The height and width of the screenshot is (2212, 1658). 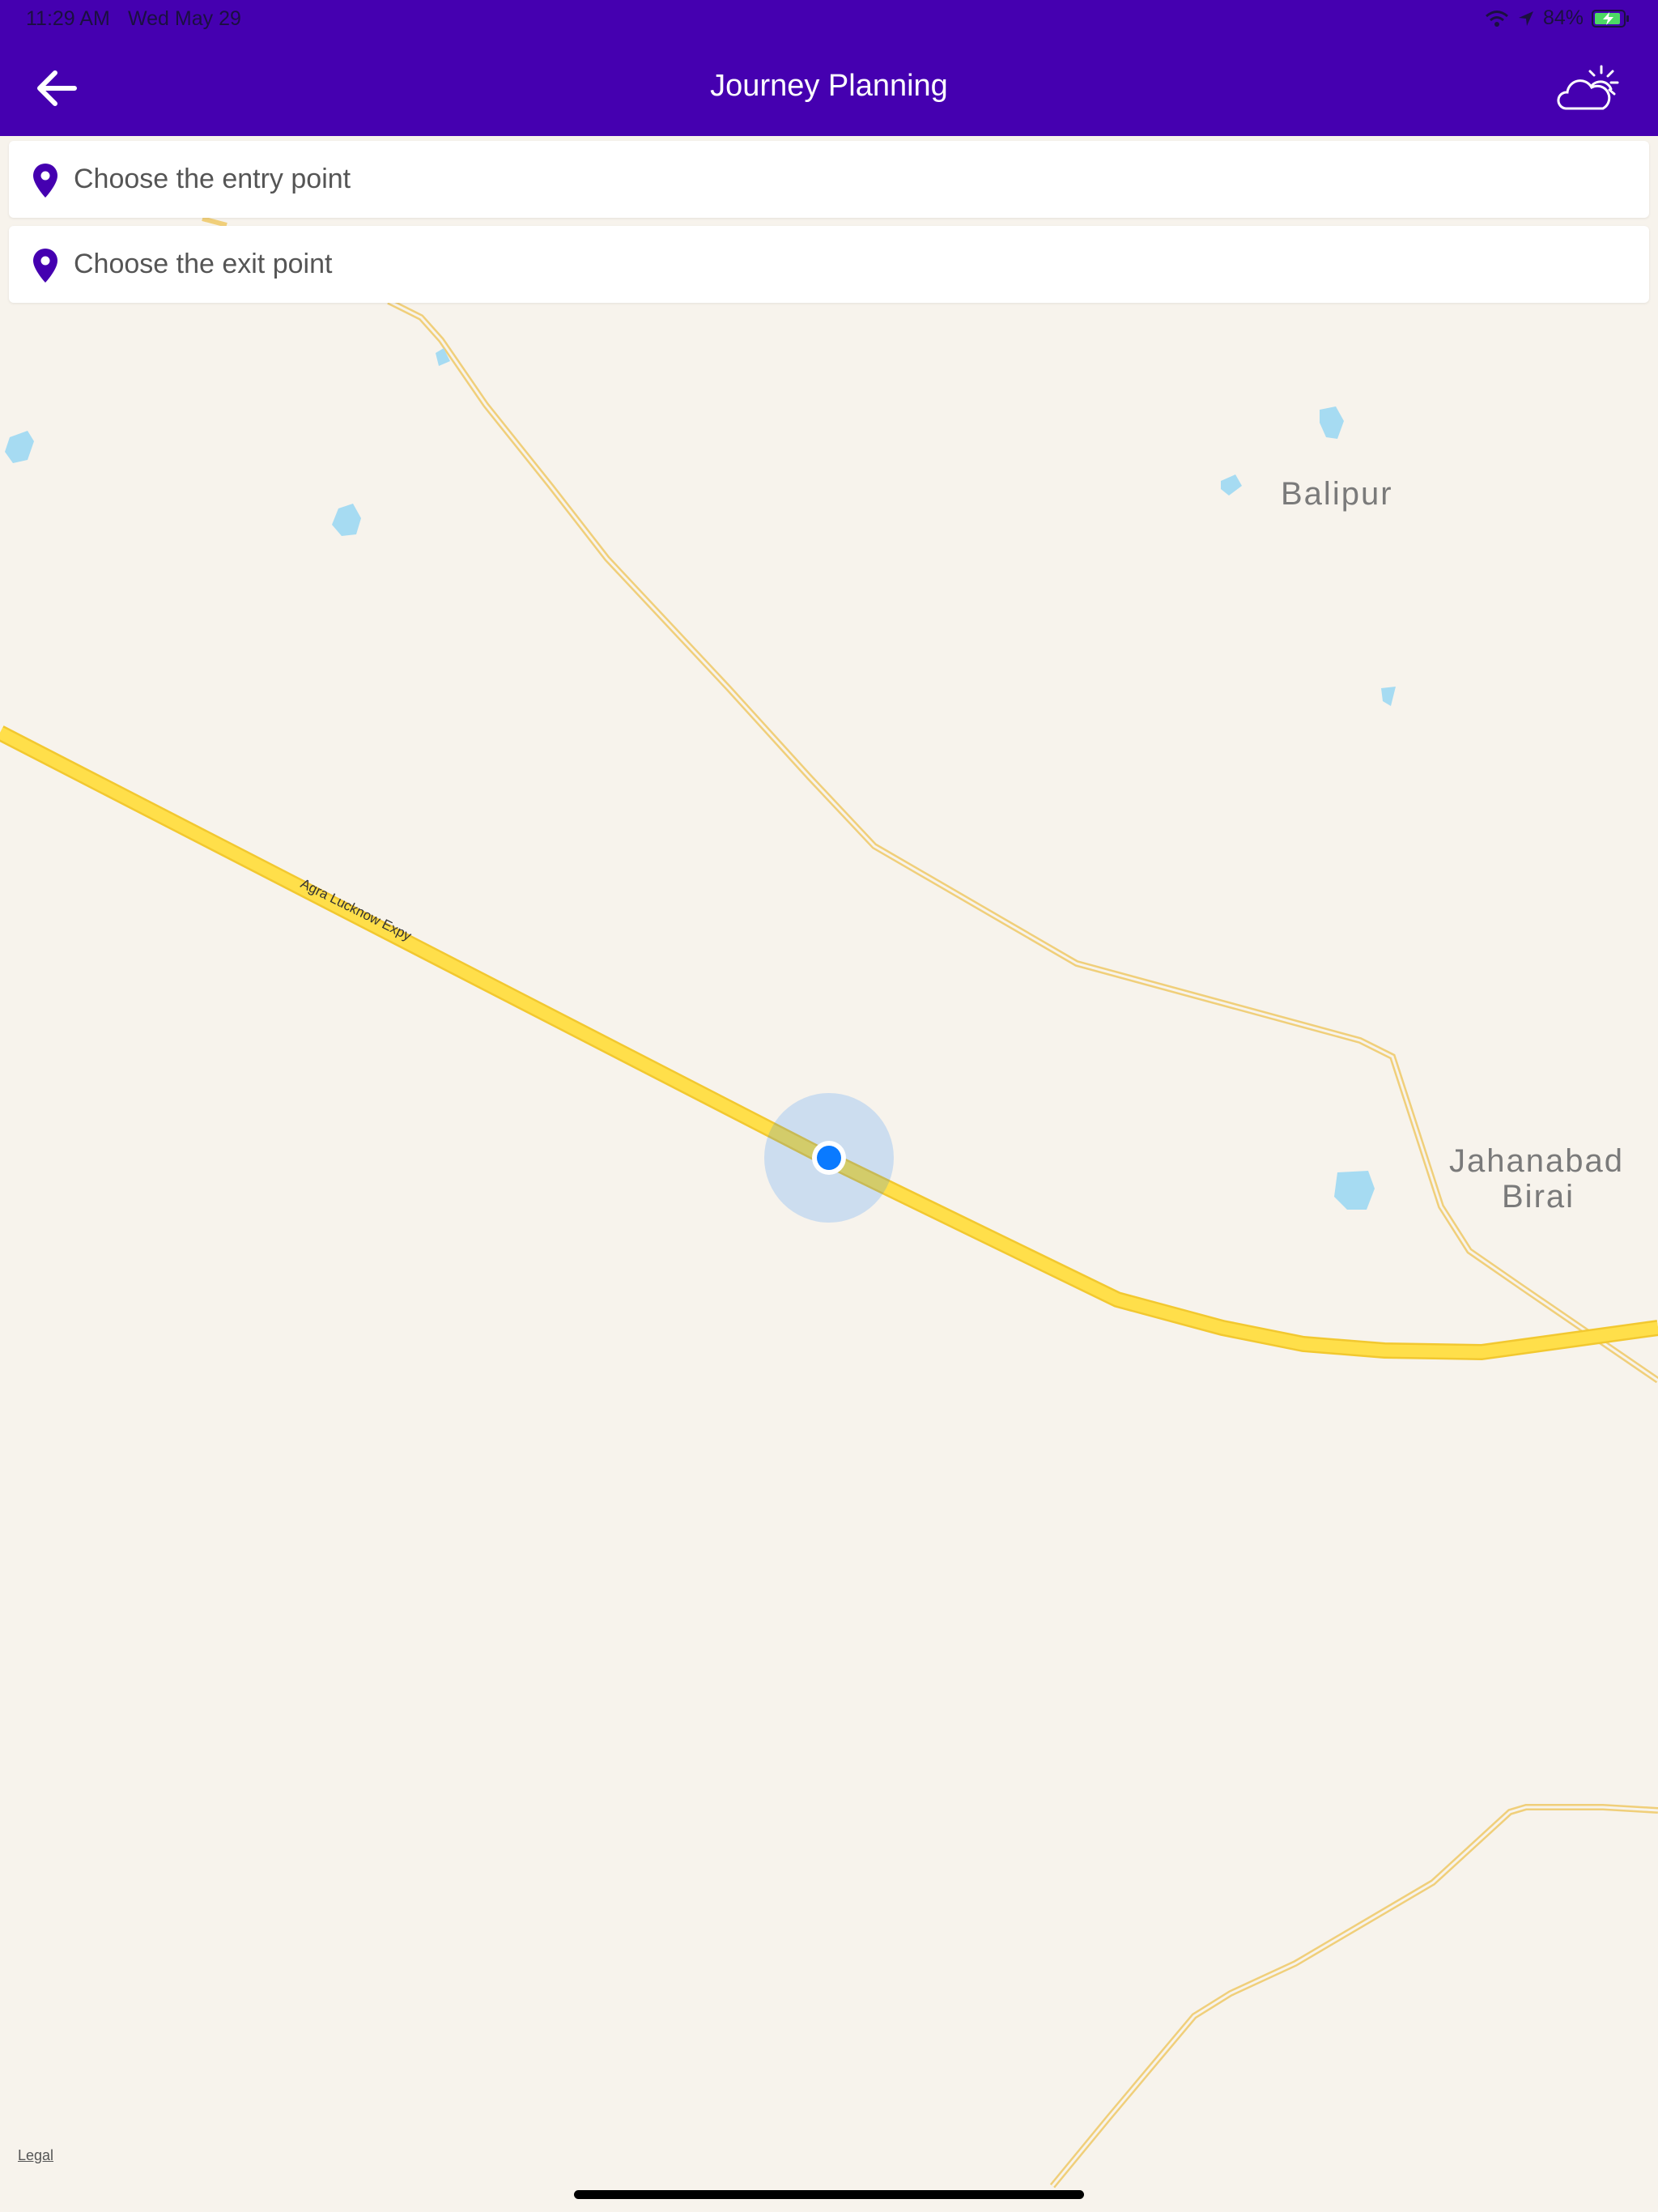 What do you see at coordinates (829, 1158) in the screenshot?
I see `user-location-marker` at bounding box center [829, 1158].